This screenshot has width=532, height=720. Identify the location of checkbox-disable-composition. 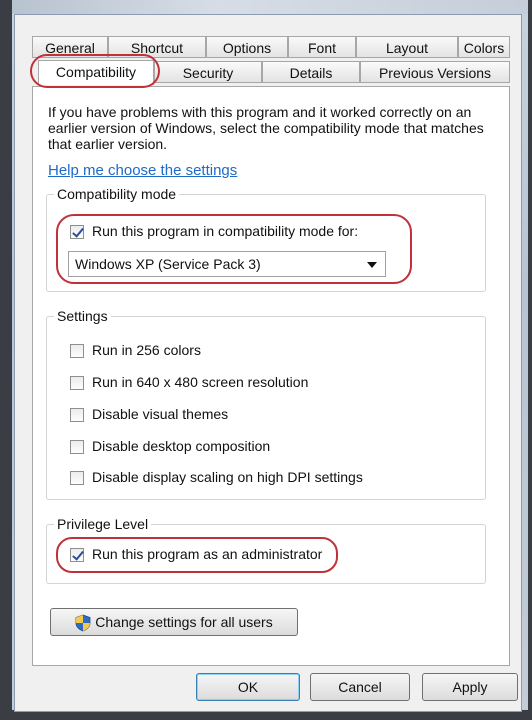
(77, 447).